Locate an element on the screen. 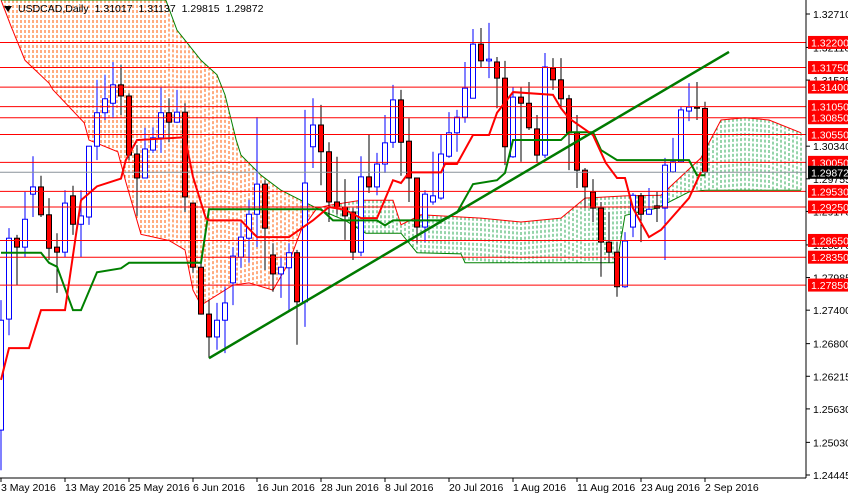 The height and width of the screenshot is (495, 848). current-price-label: 1.29872 is located at coordinates (829, 173).